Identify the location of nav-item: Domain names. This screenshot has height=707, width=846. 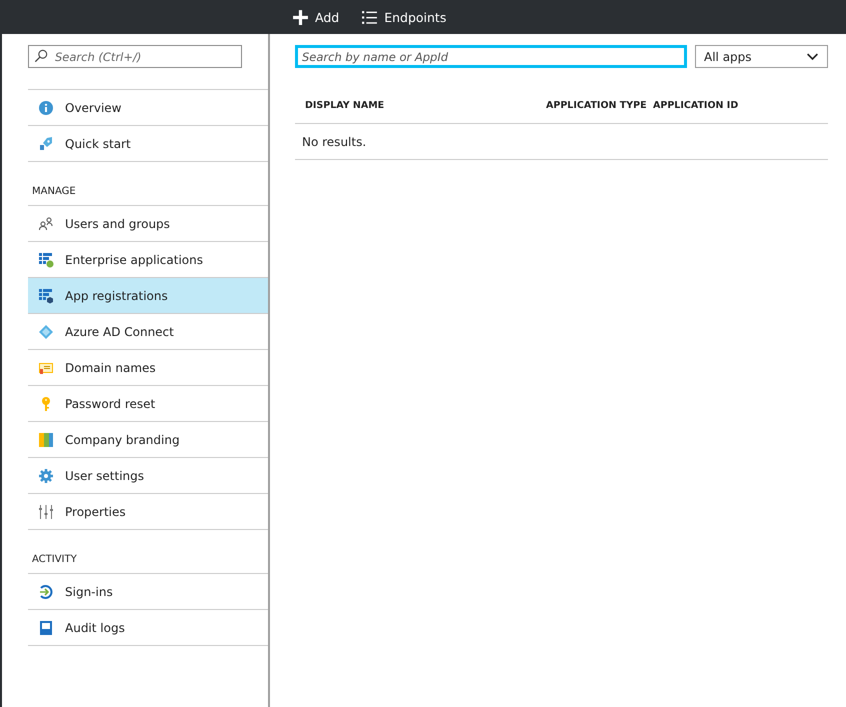
(148, 368).